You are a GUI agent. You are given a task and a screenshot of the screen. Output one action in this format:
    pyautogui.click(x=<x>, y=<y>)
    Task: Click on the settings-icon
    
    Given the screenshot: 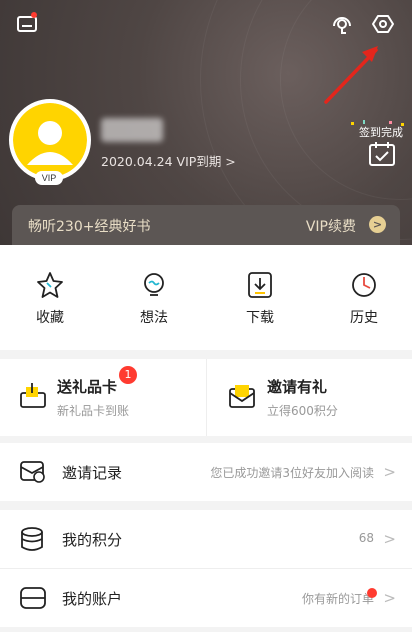 What is the action you would take?
    pyautogui.click(x=384, y=25)
    